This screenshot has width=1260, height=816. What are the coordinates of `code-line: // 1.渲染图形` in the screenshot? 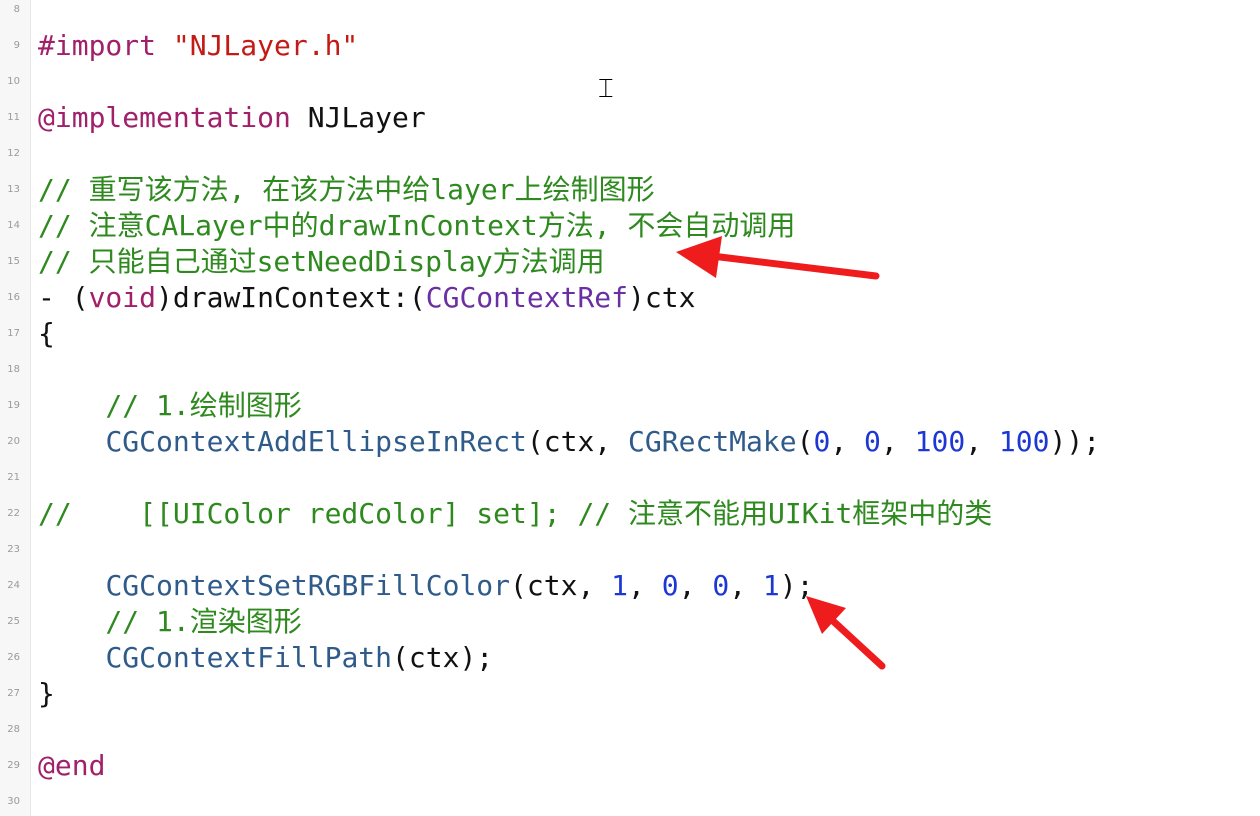 It's located at (170, 622).